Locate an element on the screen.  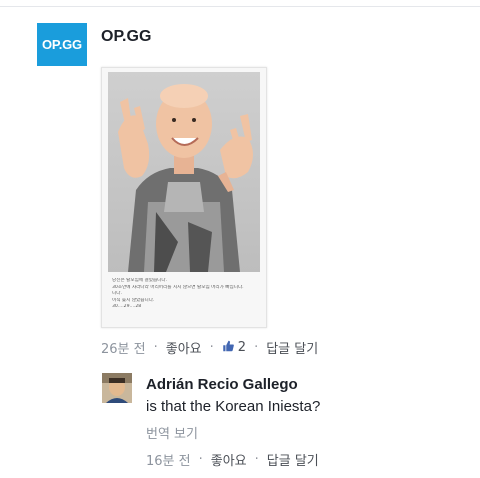
like-count-number: 2 is located at coordinates (242, 347).